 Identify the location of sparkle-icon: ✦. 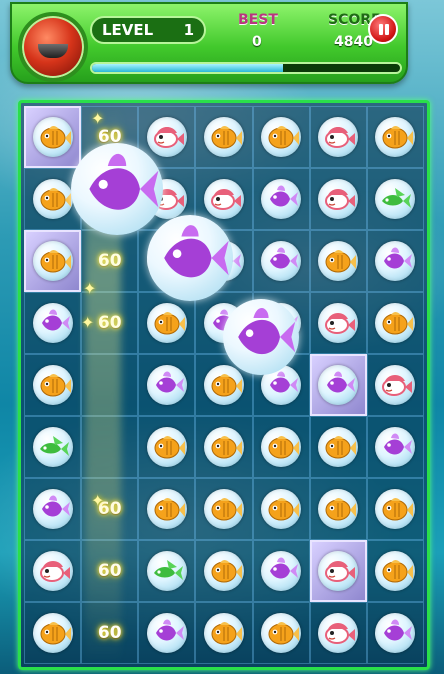
(98, 500).